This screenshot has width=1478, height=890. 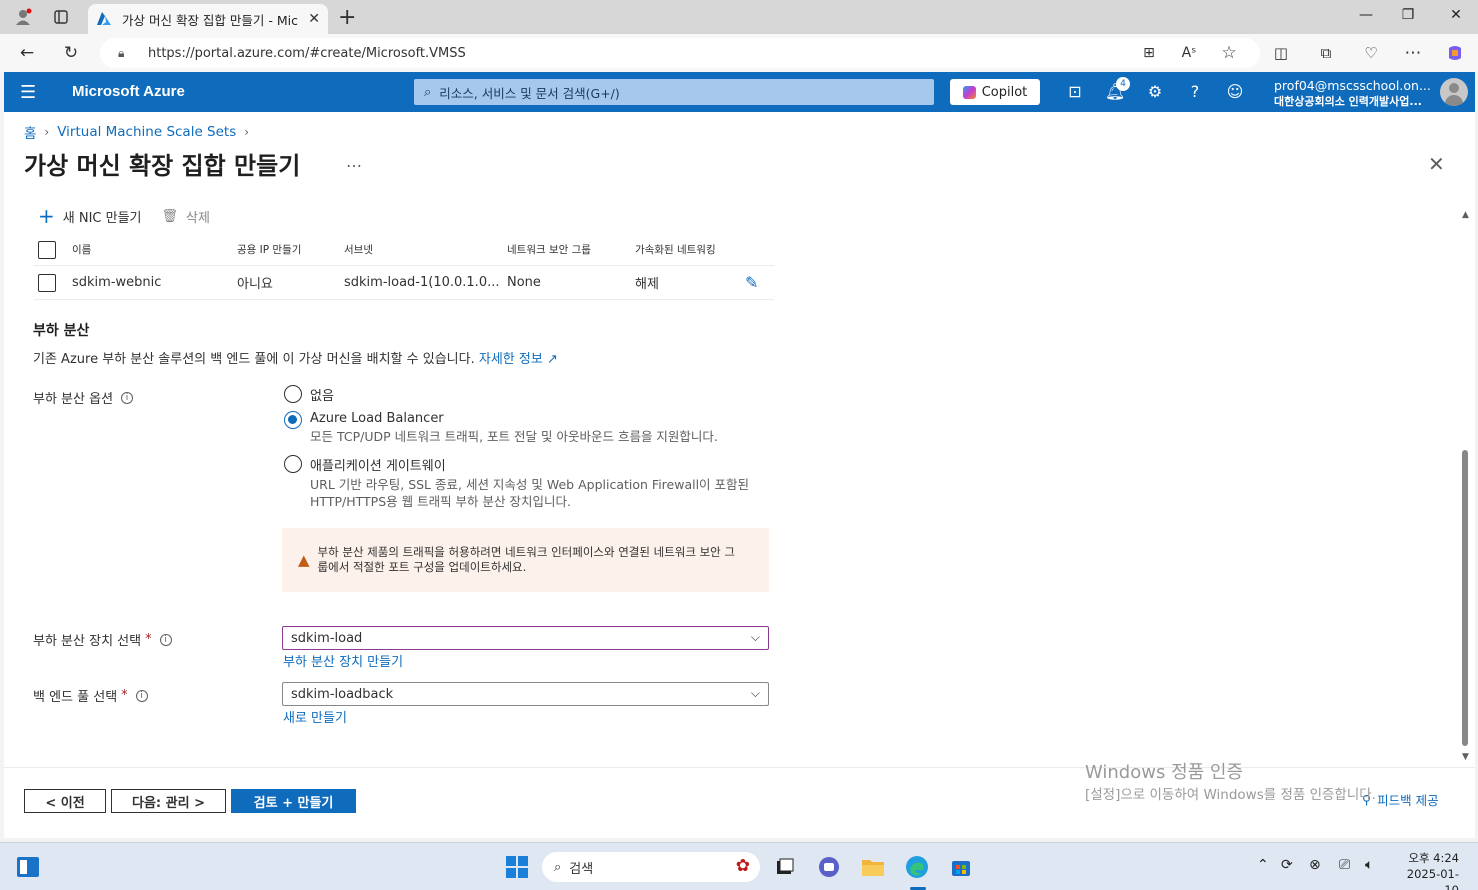 I want to click on col-header-public-ip: 공용 IP 만들기, so click(x=269, y=250).